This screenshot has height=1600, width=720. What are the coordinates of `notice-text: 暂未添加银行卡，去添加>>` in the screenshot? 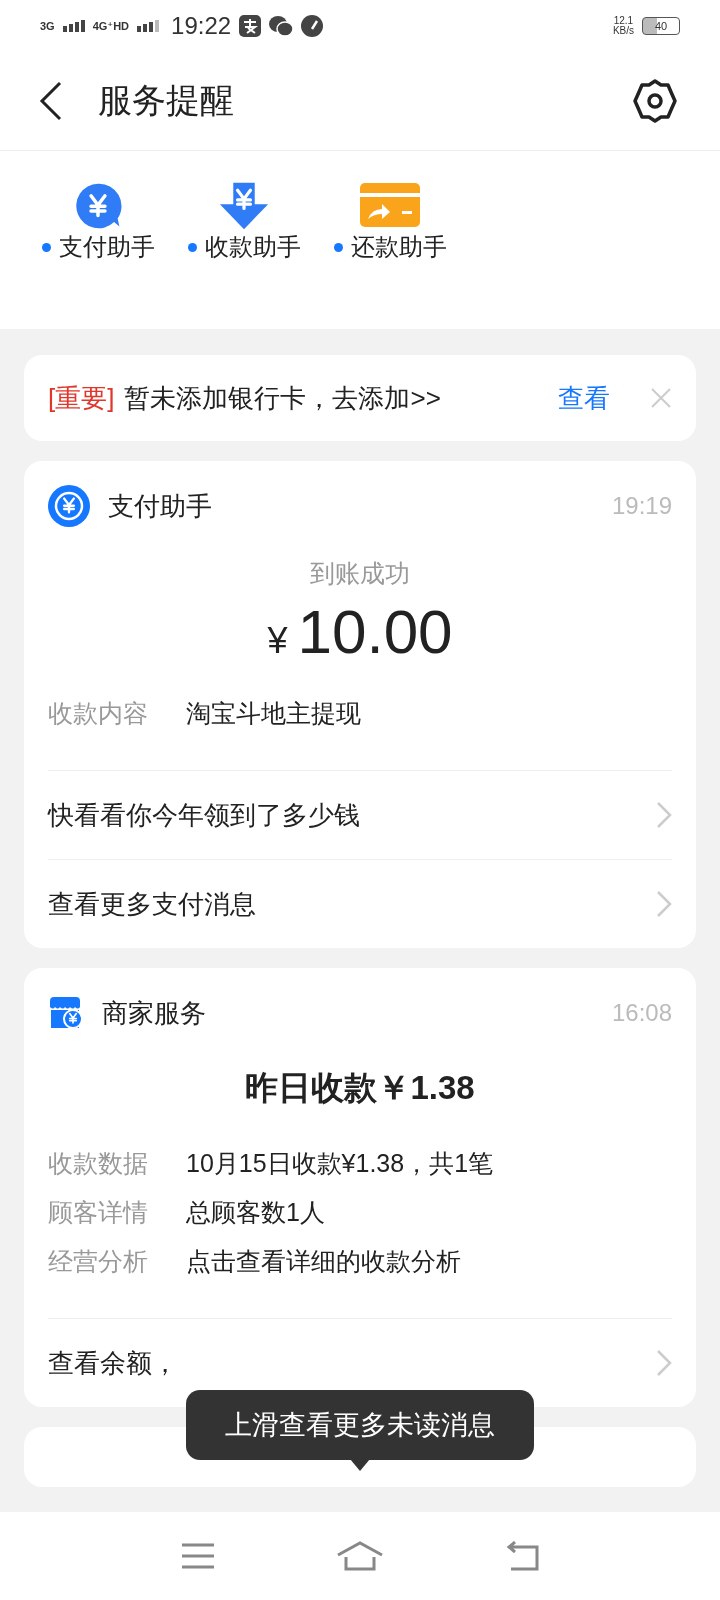 It's located at (282, 398).